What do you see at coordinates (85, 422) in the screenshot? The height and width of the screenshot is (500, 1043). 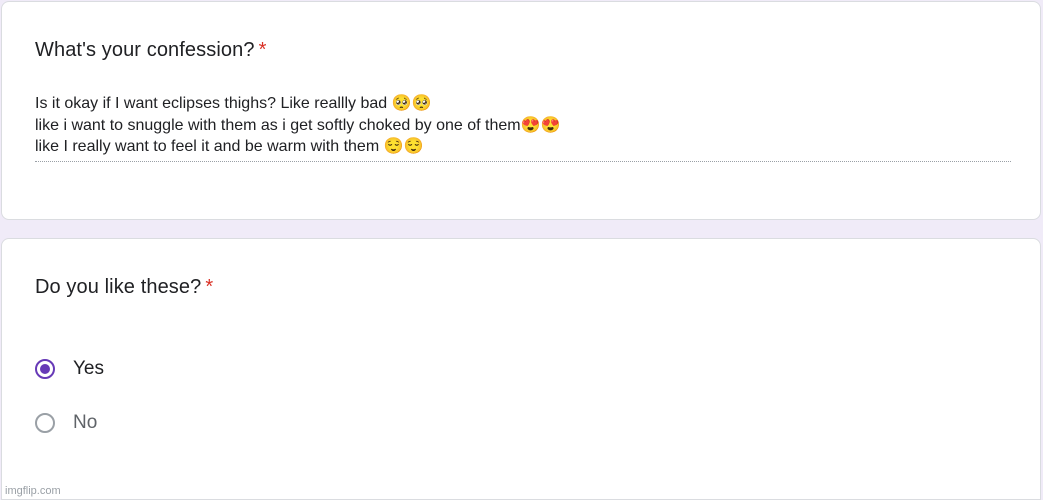 I see `option-label: No` at bounding box center [85, 422].